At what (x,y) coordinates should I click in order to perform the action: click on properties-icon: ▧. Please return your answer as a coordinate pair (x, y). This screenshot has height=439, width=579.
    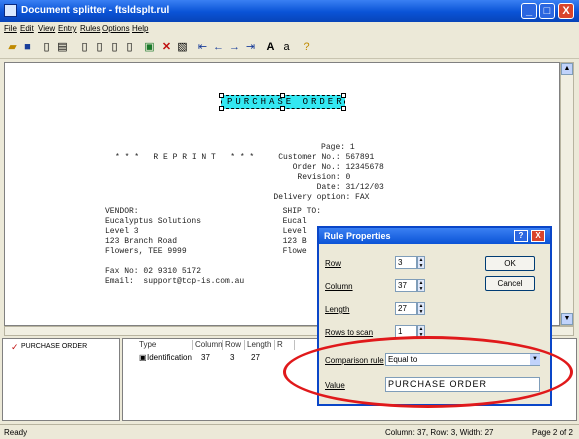
    Looking at the image, I should click on (182, 47).